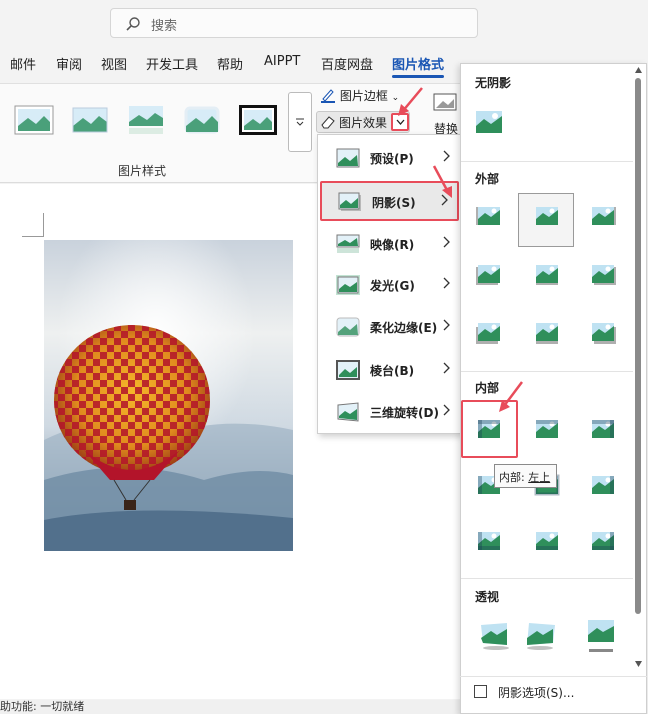 The image size is (648, 714). Describe the element at coordinates (348, 285) in the screenshot. I see `glow-icon` at that location.